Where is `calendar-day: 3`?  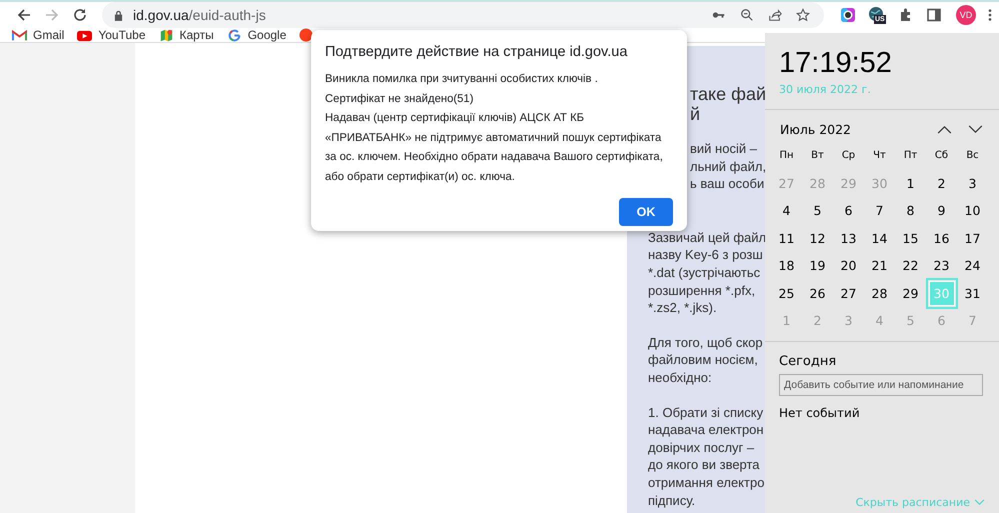 calendar-day: 3 is located at coordinates (973, 183).